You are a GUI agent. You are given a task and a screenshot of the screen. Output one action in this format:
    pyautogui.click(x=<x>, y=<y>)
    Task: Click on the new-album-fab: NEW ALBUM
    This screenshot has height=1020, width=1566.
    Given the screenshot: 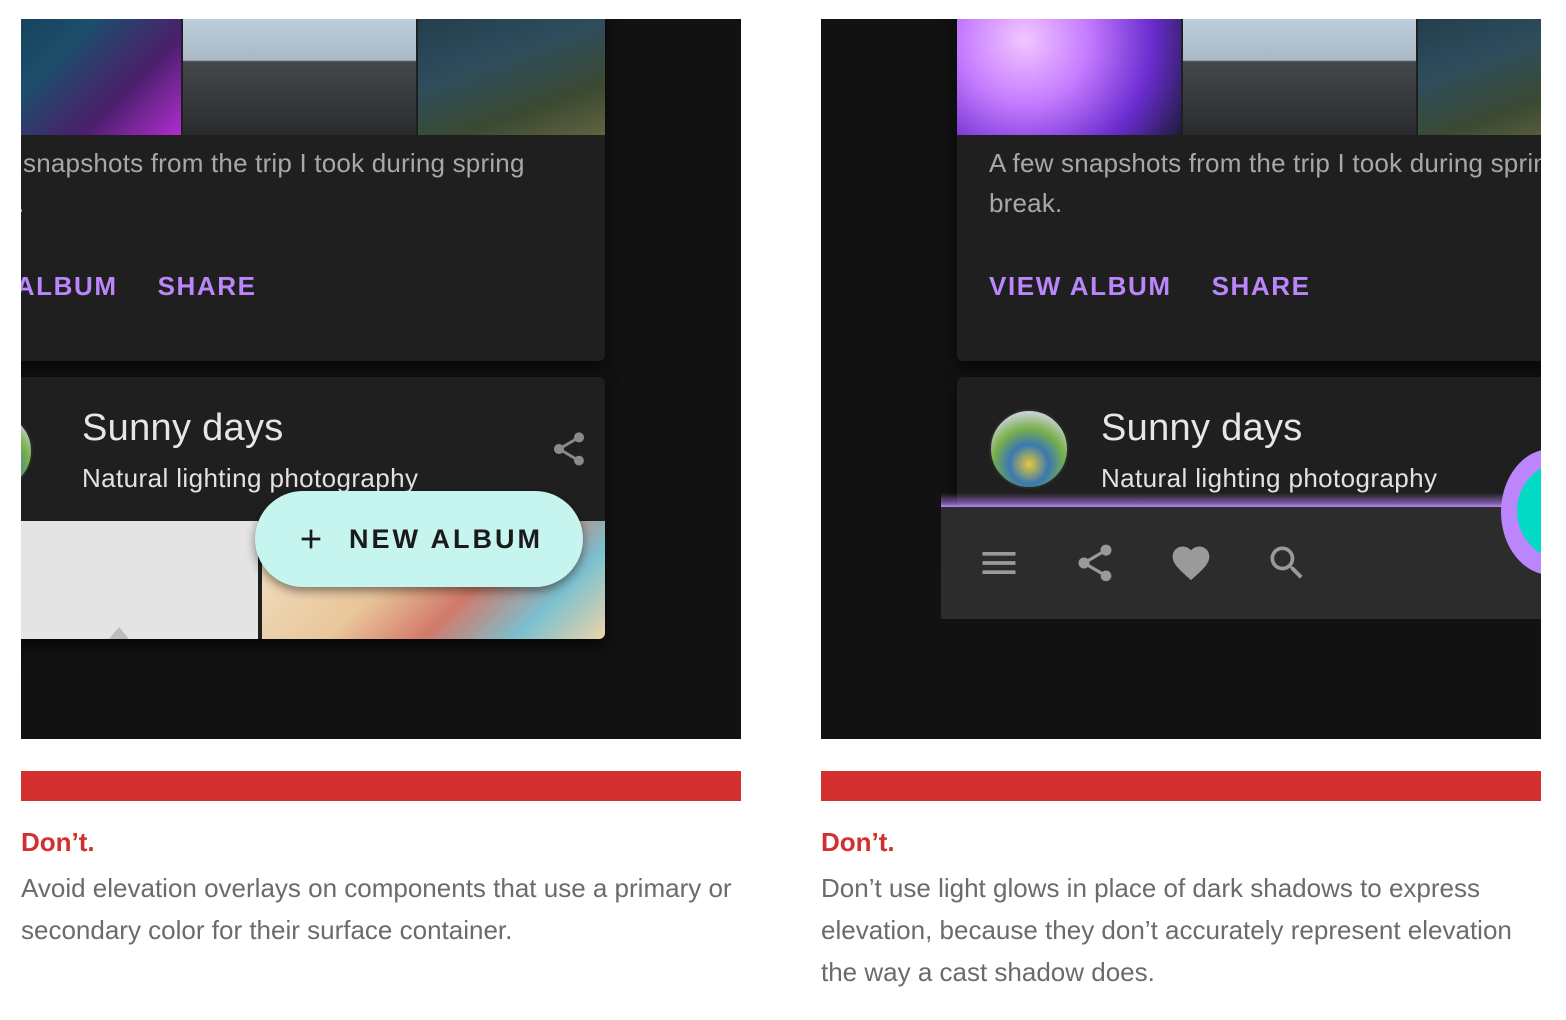 What is the action you would take?
    pyautogui.click(x=419, y=539)
    